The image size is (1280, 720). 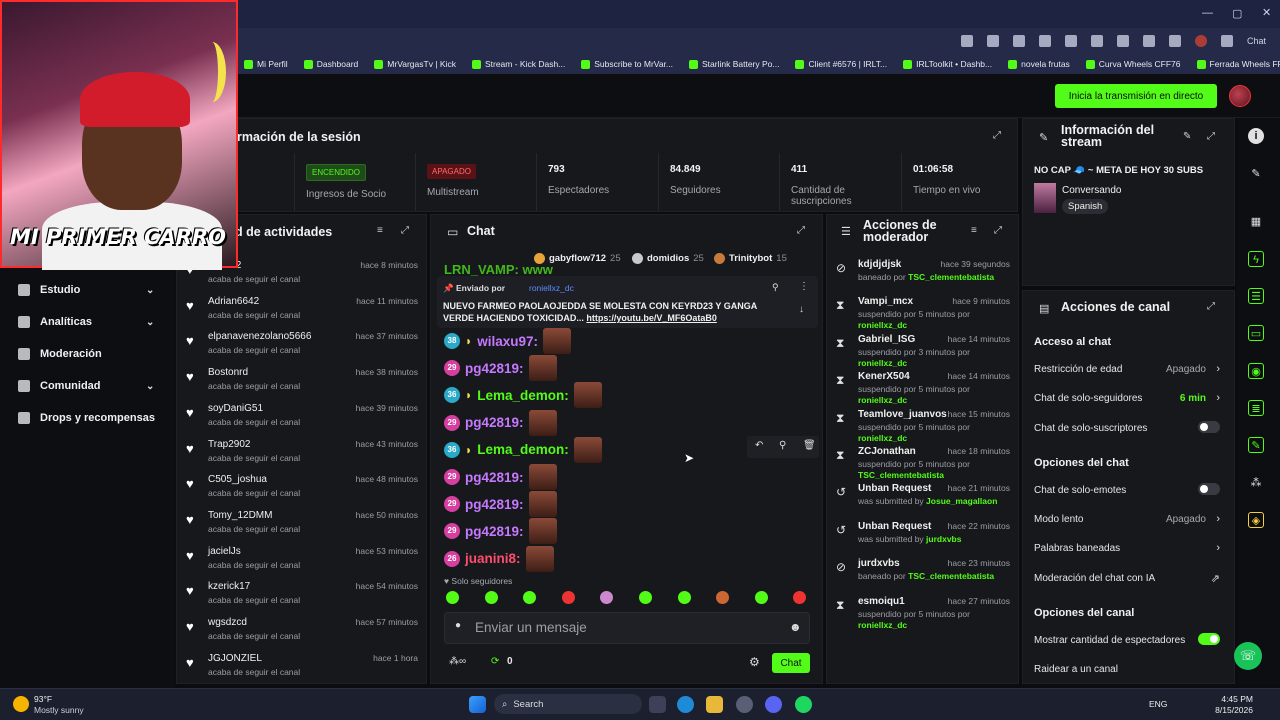 What do you see at coordinates (809, 445) in the screenshot?
I see `delete-icon: 🗑` at bounding box center [809, 445].